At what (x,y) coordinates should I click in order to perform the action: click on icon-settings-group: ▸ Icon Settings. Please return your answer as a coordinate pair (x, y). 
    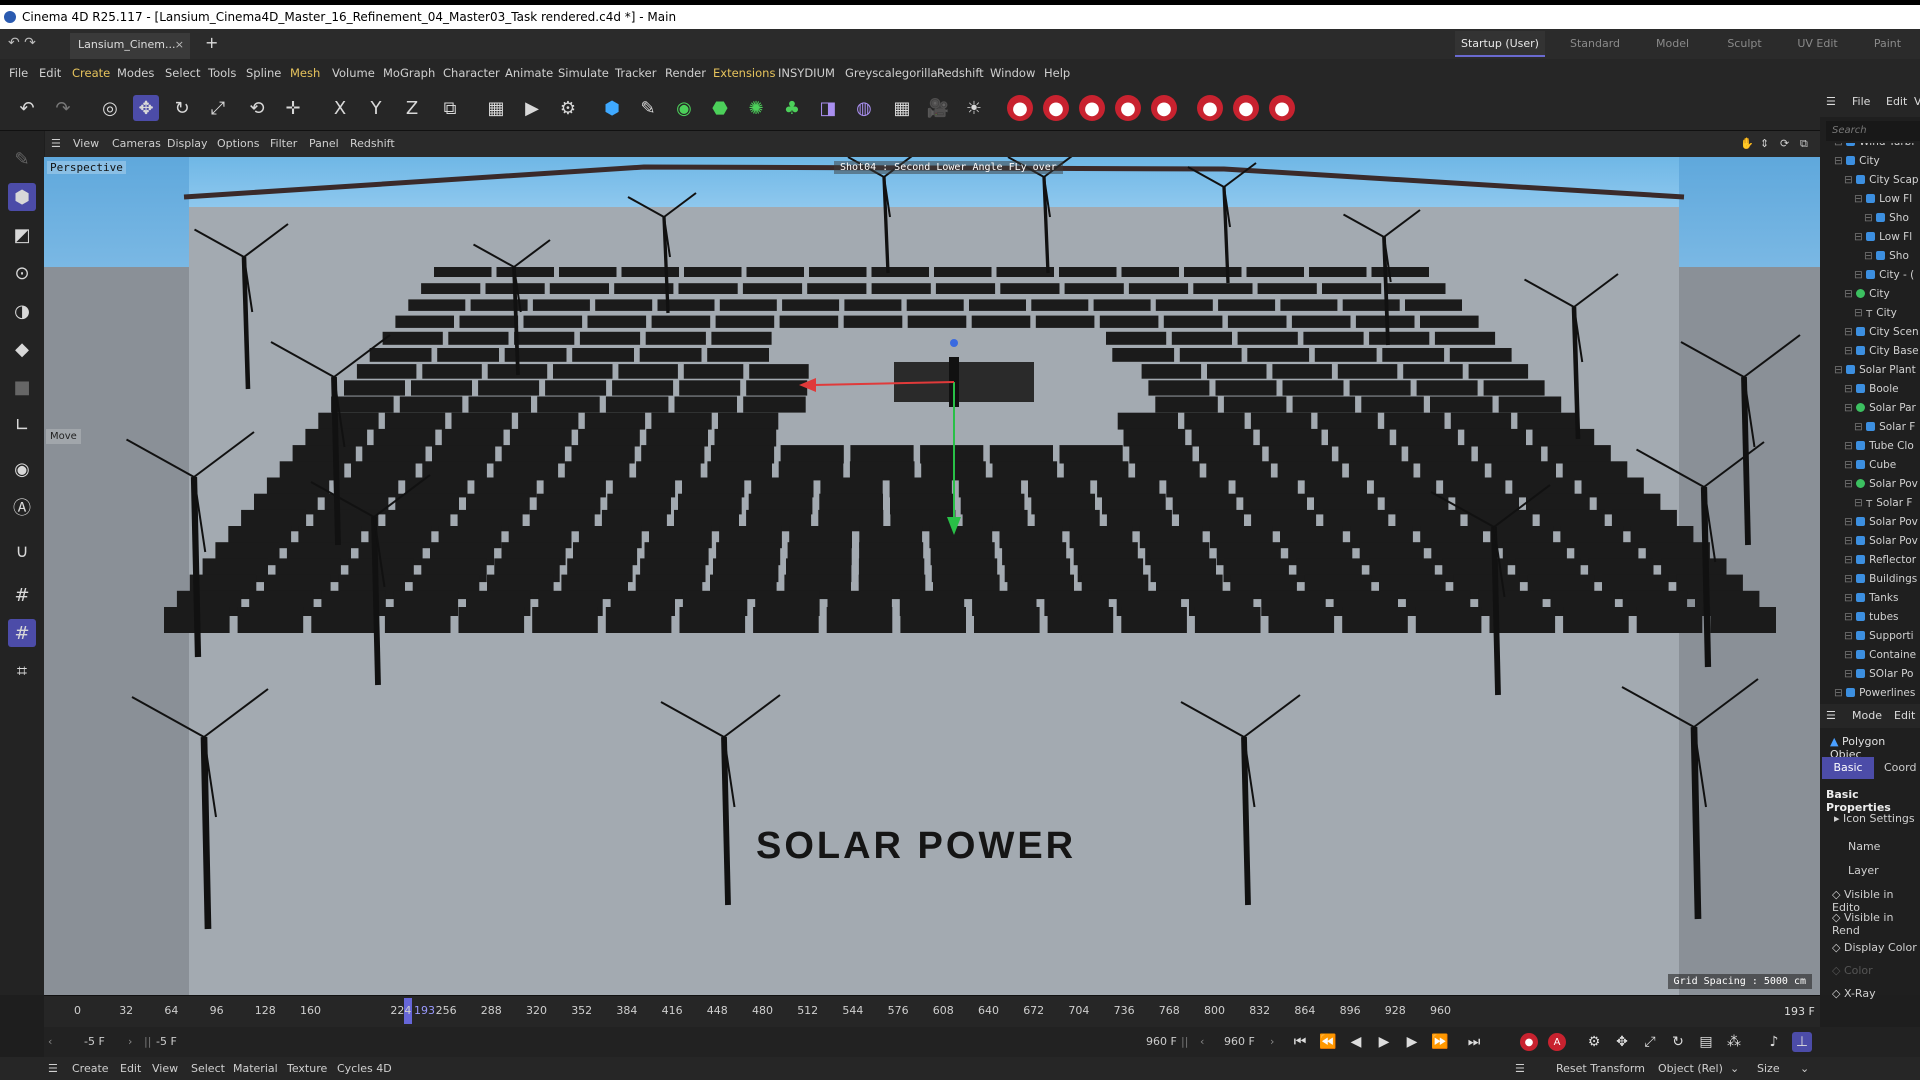
    Looking at the image, I should click on (1874, 818).